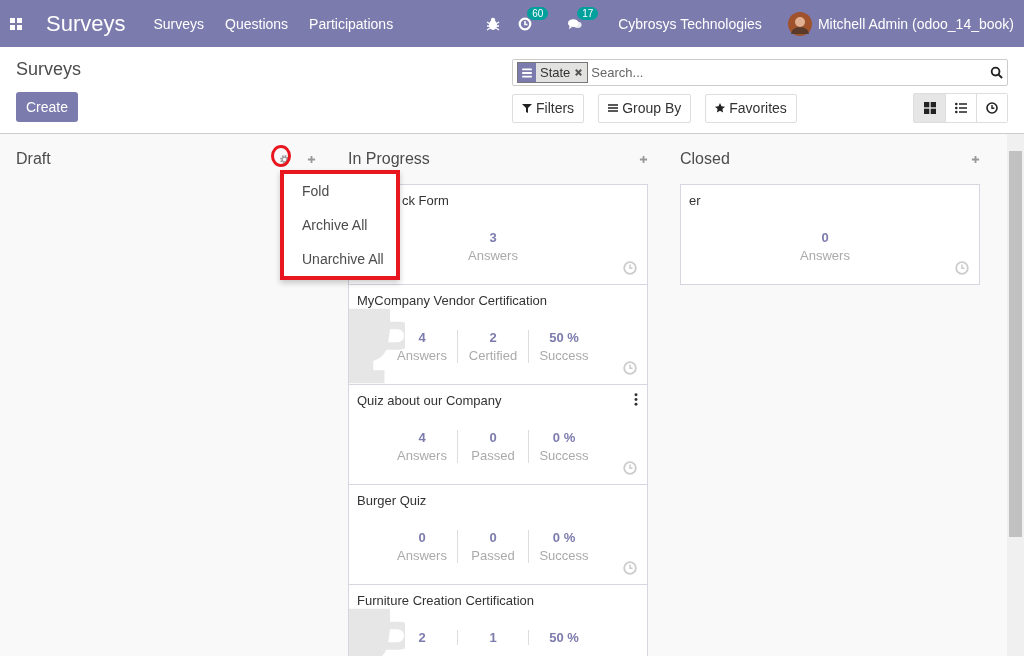 Image resolution: width=1024 pixels, height=656 pixels. What do you see at coordinates (429, 400) in the screenshot?
I see `card-title: Quiz about our Company` at bounding box center [429, 400].